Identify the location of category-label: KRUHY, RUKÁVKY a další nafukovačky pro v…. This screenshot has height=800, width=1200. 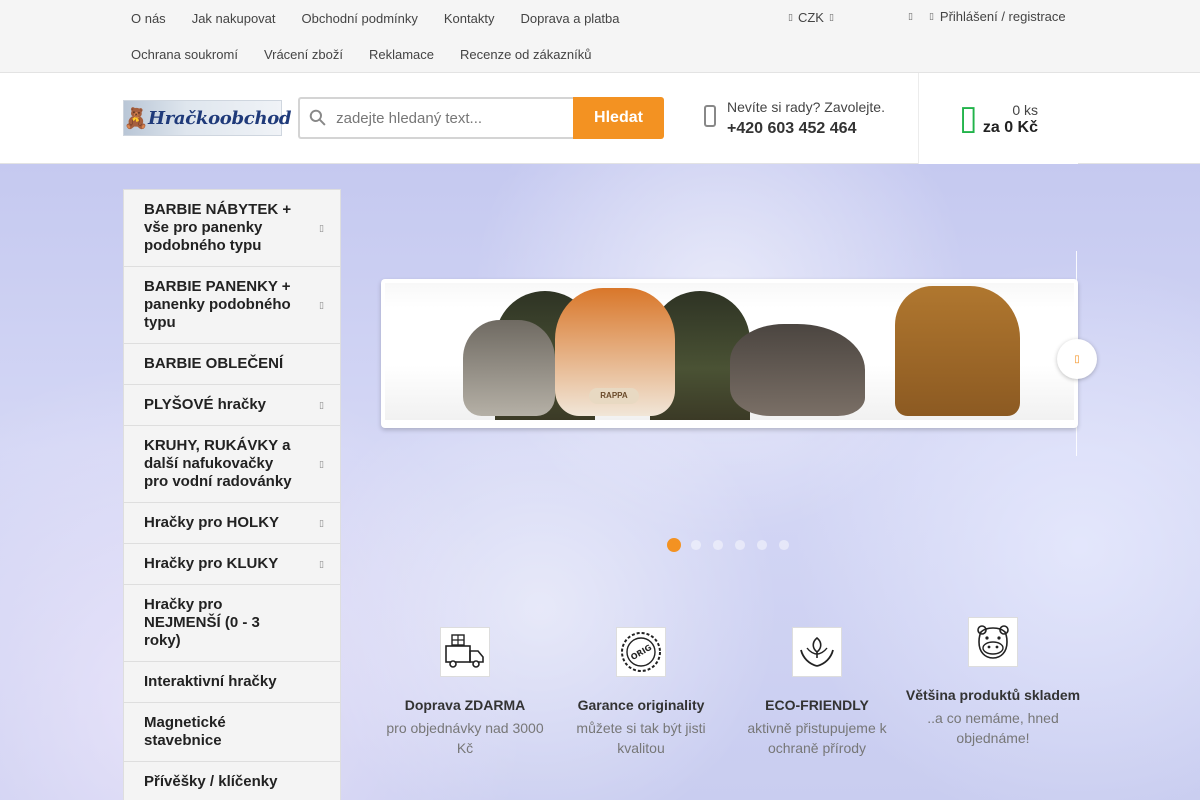
(218, 463).